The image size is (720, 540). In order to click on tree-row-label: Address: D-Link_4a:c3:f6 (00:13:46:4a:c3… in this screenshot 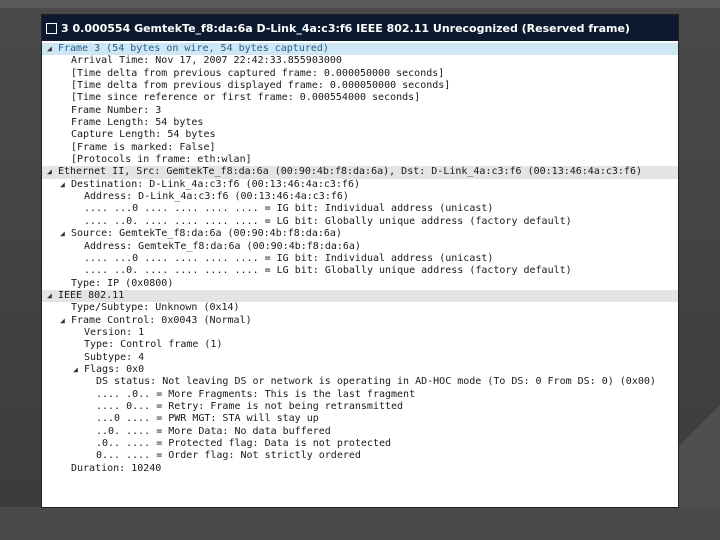, I will do `click(216, 197)`.